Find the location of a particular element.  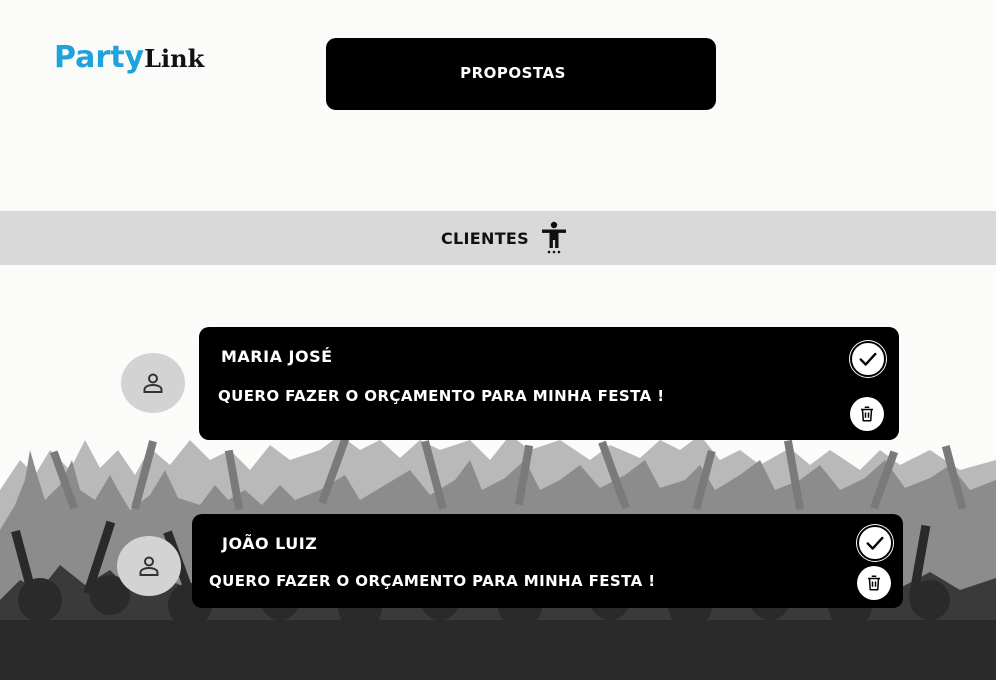

client-name: JOÃO LUIZ is located at coordinates (270, 543).